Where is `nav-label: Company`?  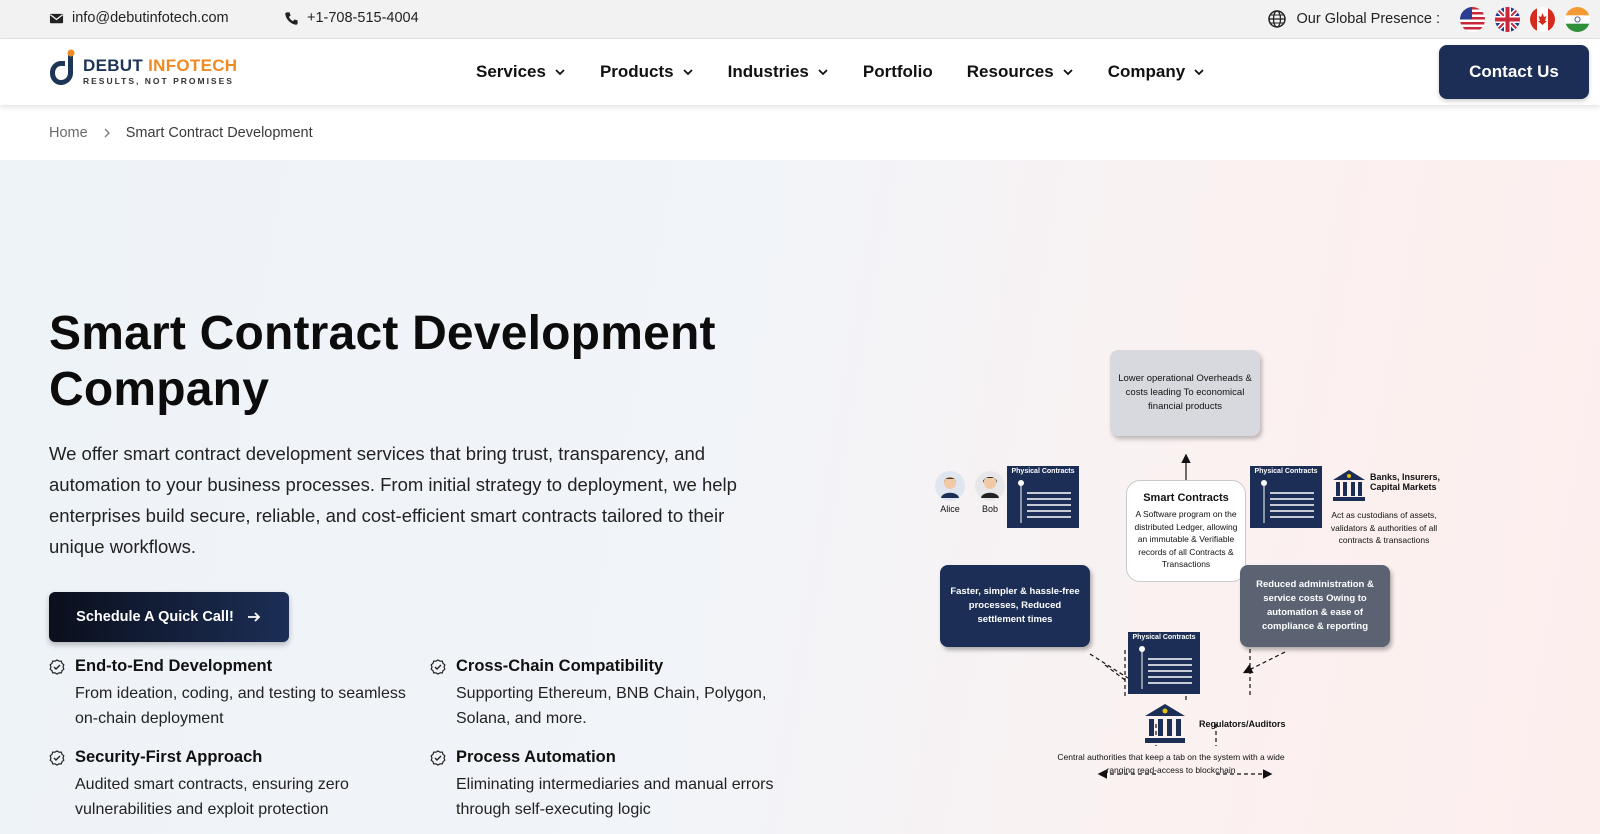
nav-label: Company is located at coordinates (1146, 71).